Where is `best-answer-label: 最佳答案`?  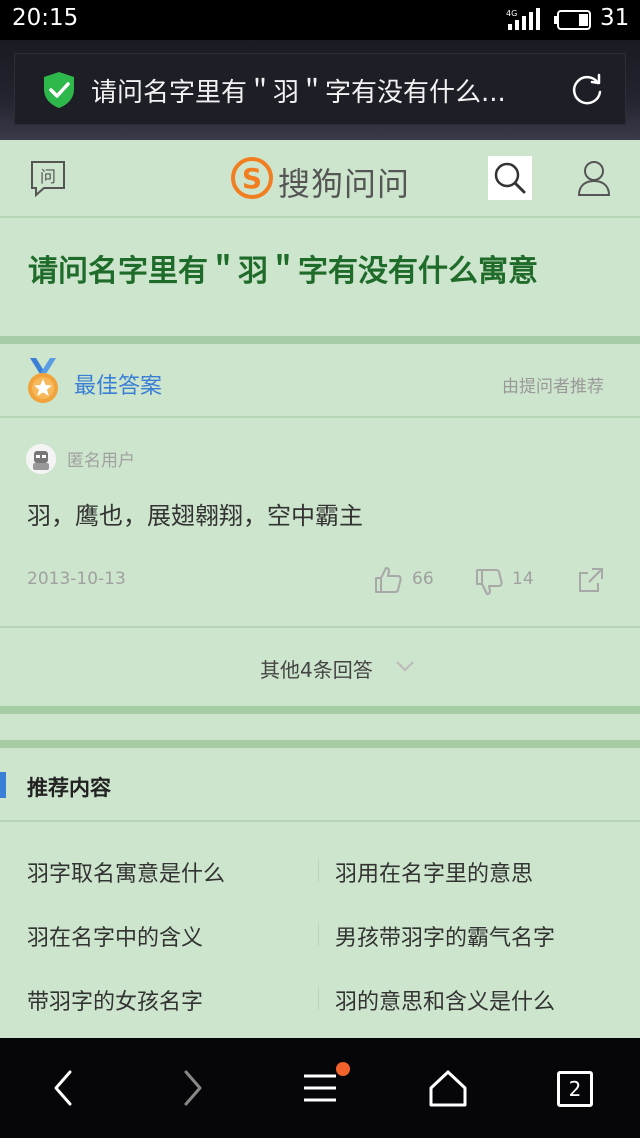 best-answer-label: 最佳答案 is located at coordinates (118, 386).